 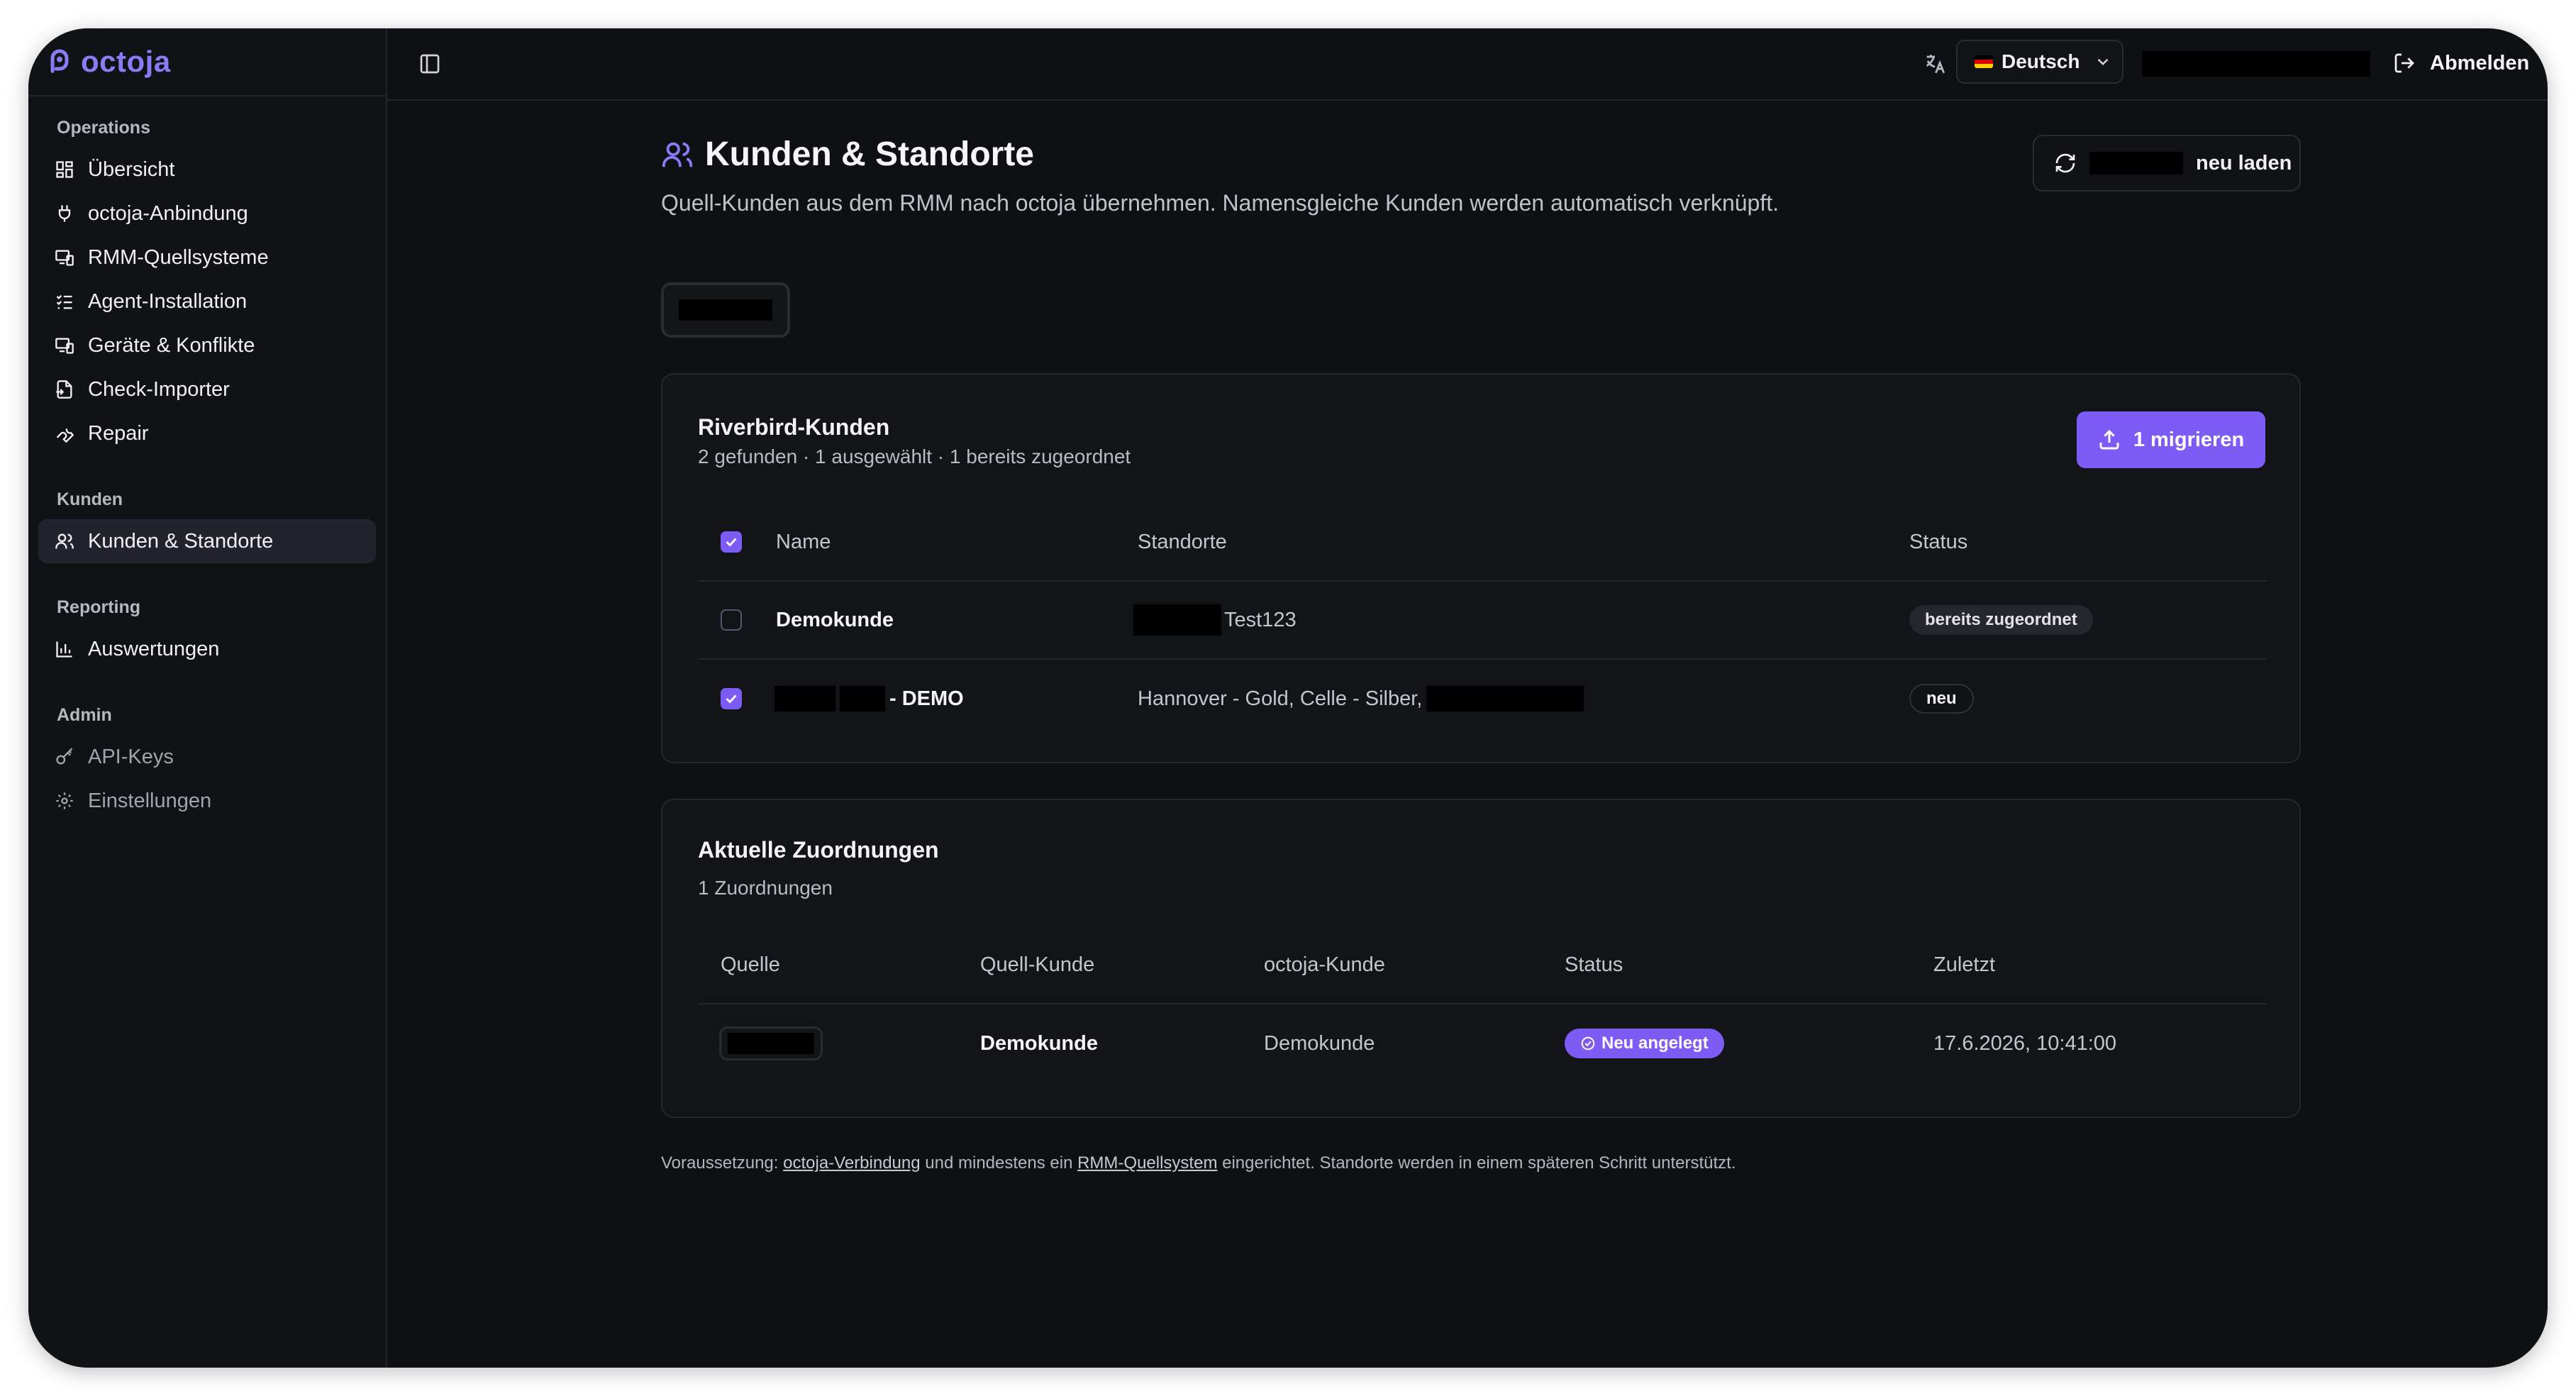 What do you see at coordinates (207, 541) in the screenshot?
I see `sidebar-item-kunden-standorte: Kunden & Standorte` at bounding box center [207, 541].